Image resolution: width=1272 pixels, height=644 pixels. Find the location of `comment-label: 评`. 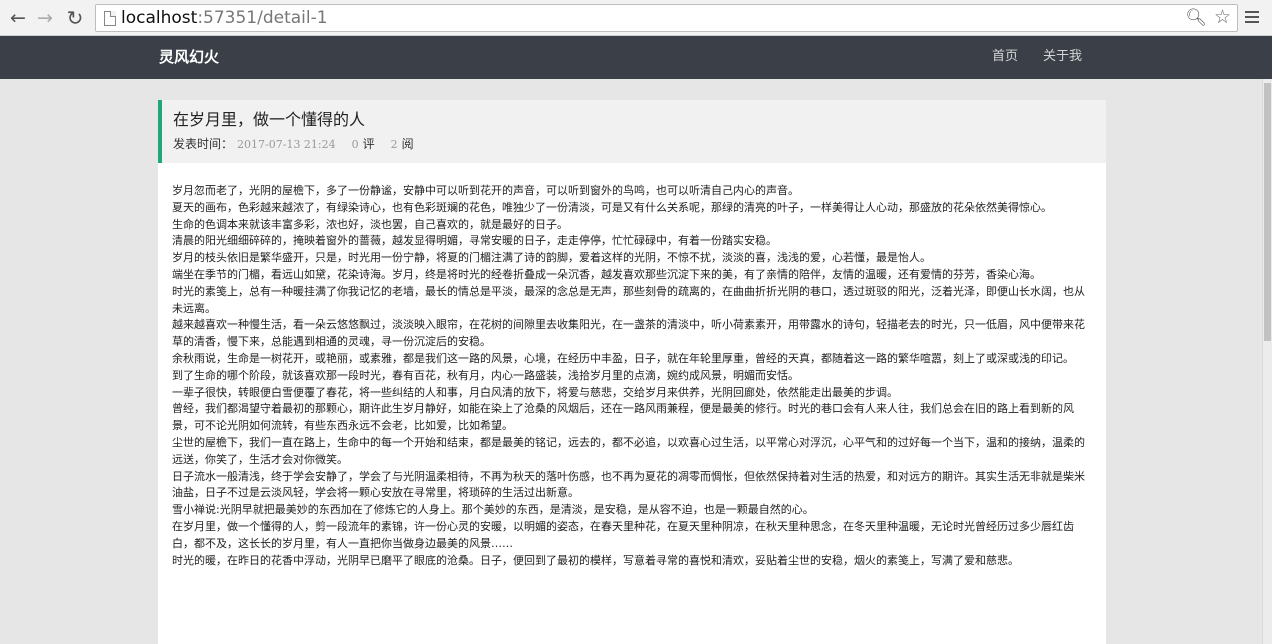

comment-label: 评 is located at coordinates (368, 144).